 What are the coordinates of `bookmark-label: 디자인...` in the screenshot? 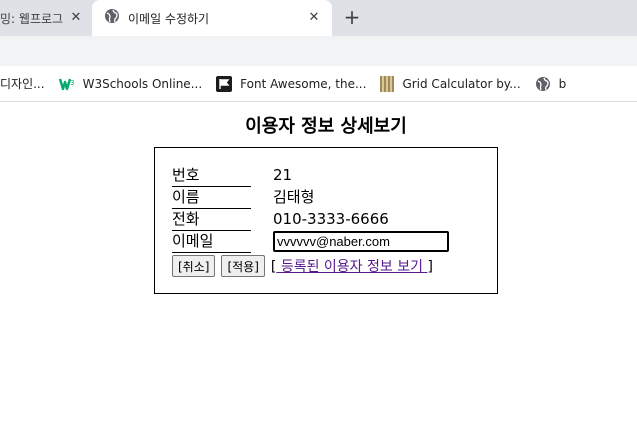 It's located at (22, 84).